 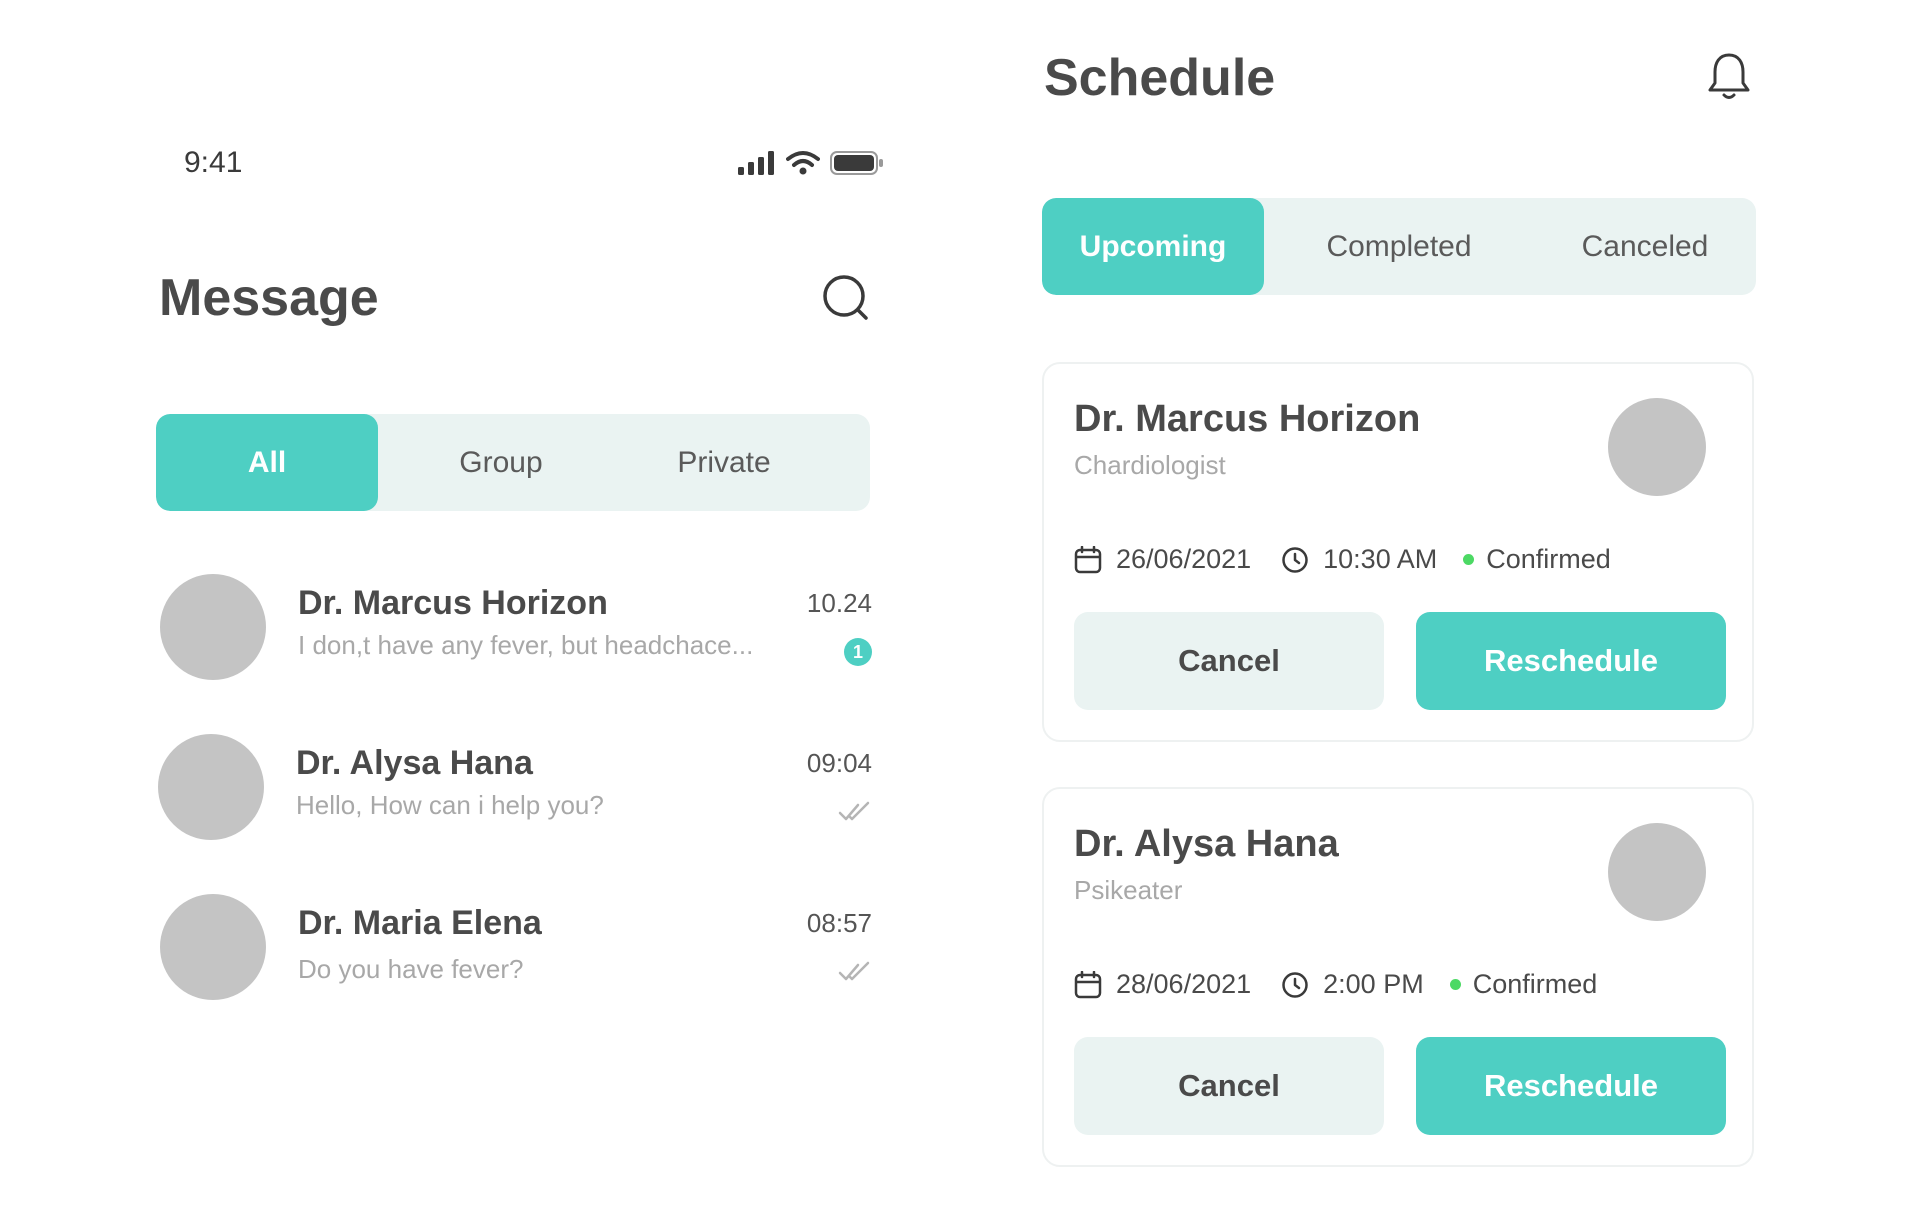 What do you see at coordinates (1645, 246) in the screenshot?
I see `tab-canceled: Canceled` at bounding box center [1645, 246].